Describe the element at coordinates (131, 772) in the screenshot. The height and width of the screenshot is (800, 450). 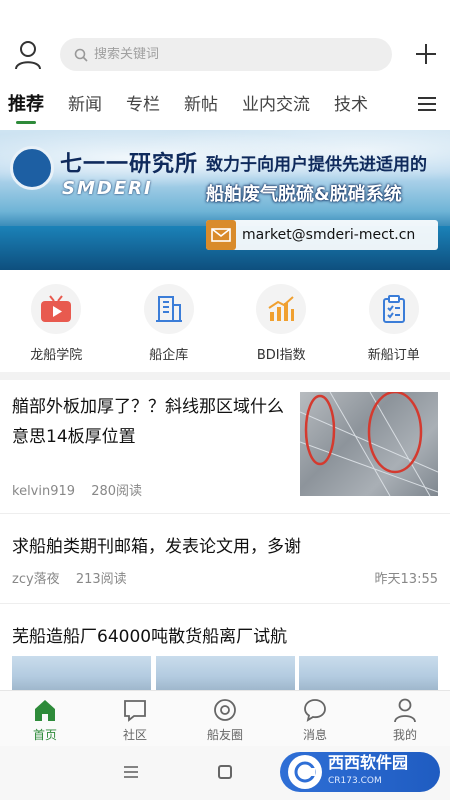
I see `system-menu-icon` at that location.